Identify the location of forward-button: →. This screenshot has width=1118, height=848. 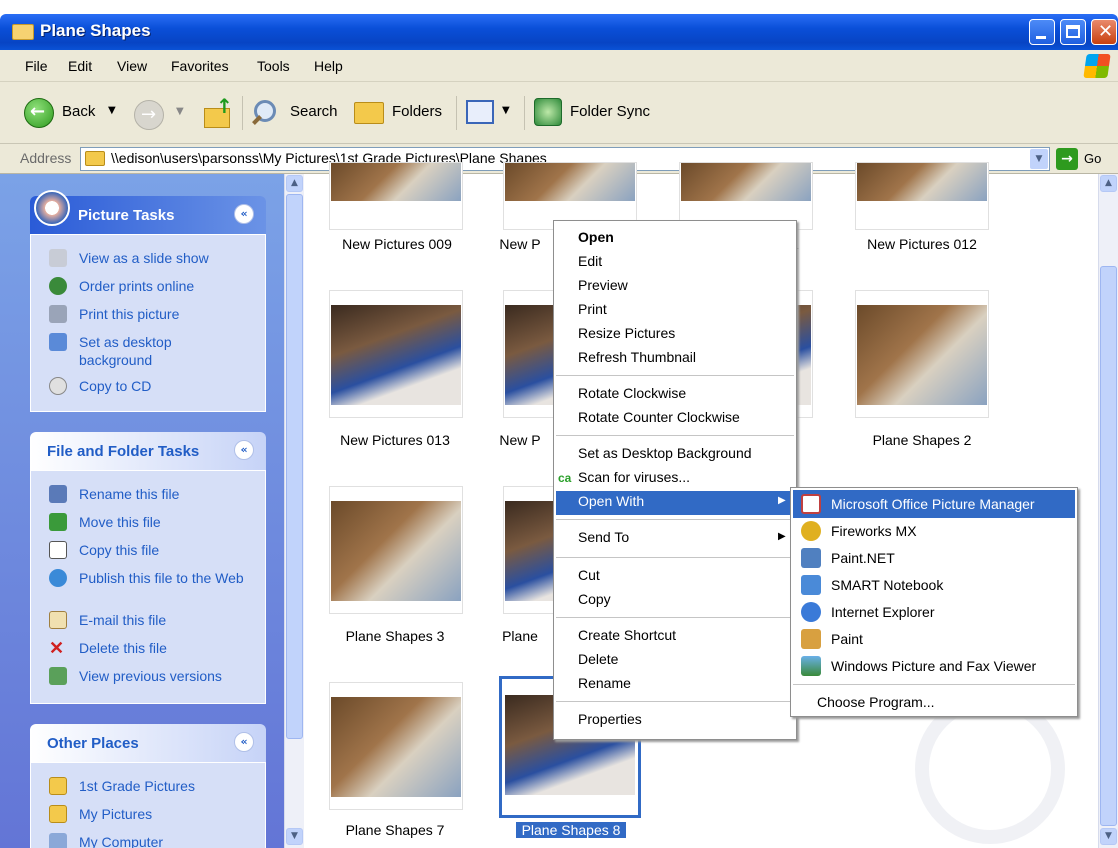
(149, 115).